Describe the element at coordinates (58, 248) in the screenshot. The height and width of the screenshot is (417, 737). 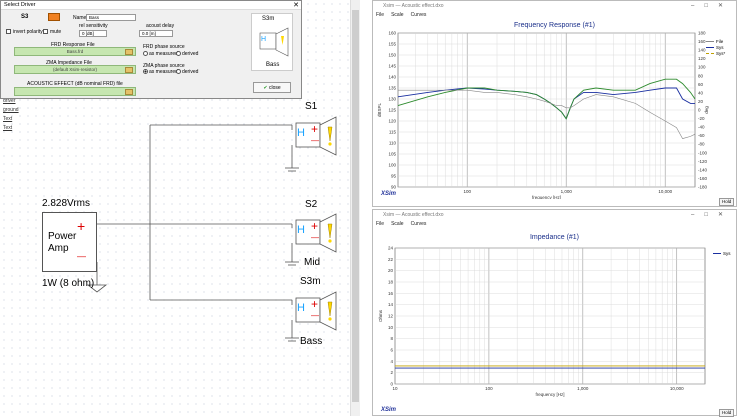
I see `amp-label-2: Amp` at that location.